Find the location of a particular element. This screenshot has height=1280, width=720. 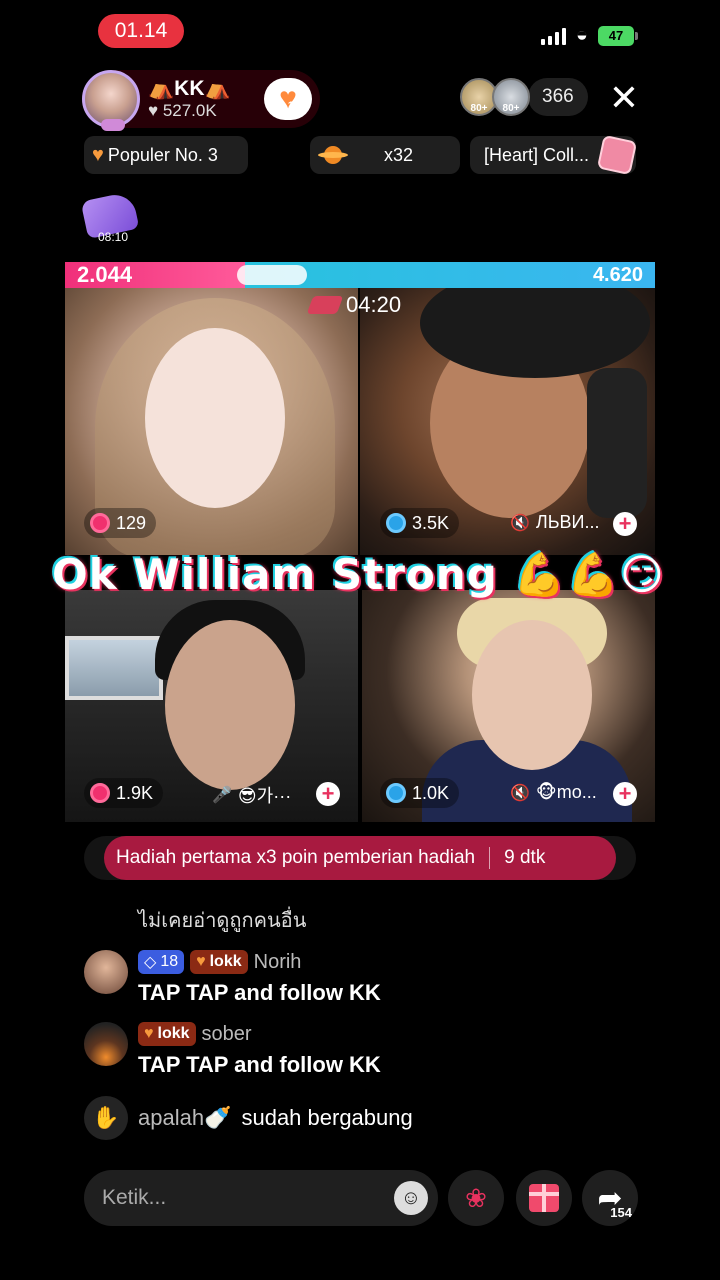

overlay-caption: Ok William Strong 💪💪😏 is located at coordinates (358, 574).